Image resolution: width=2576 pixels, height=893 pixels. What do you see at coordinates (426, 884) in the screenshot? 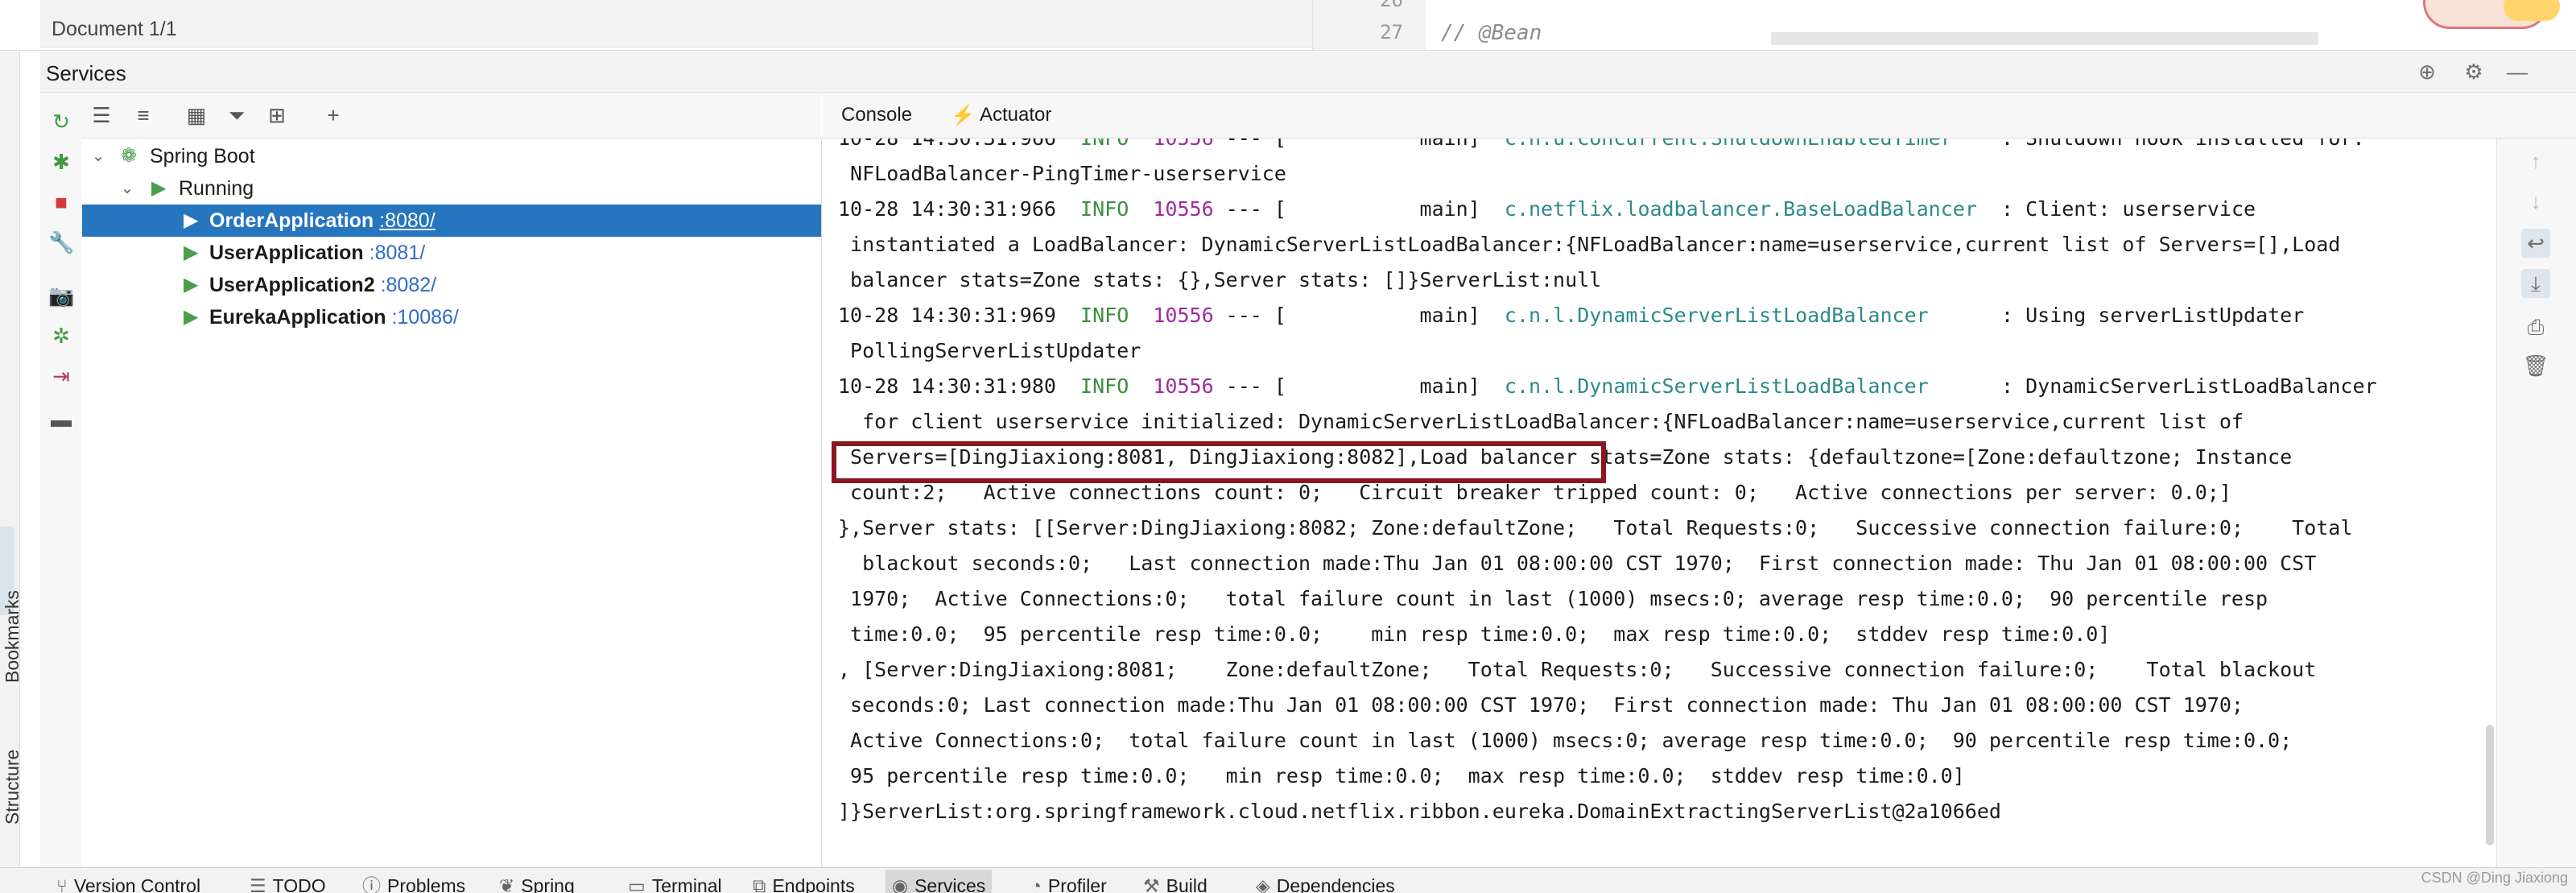
I see `bottom-tab-label: Problems` at bounding box center [426, 884].